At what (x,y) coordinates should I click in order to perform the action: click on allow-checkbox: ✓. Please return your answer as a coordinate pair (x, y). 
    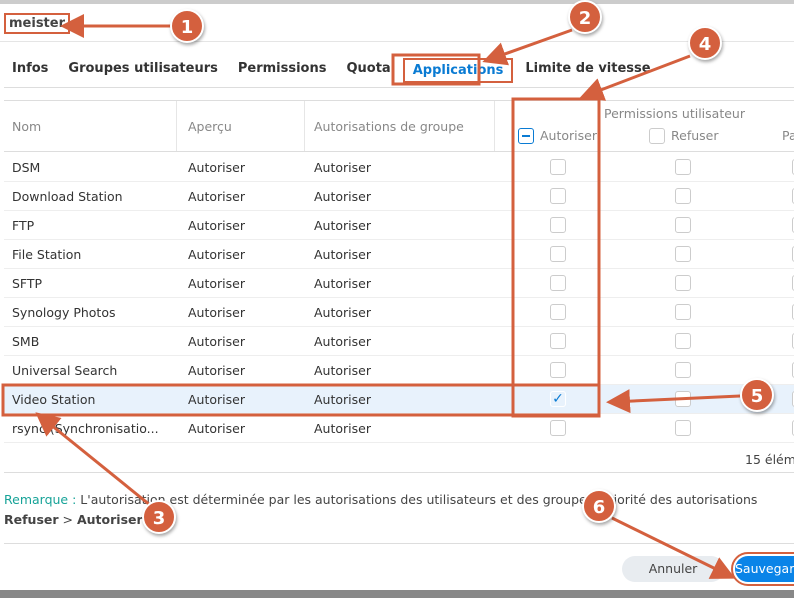
    Looking at the image, I should click on (558, 399).